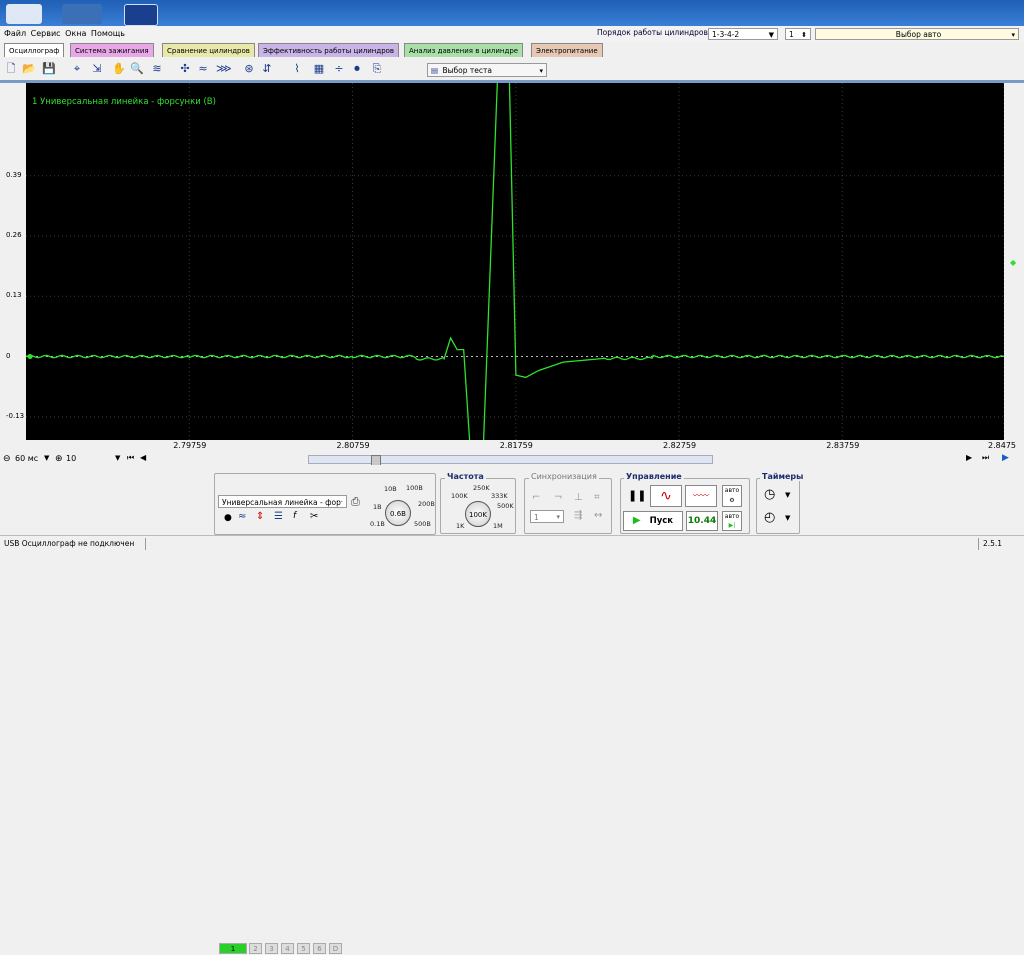 Image resolution: width=1024 pixels, height=955 pixels. I want to click on test-select: ▤ Выбор теста ▾, so click(487, 70).